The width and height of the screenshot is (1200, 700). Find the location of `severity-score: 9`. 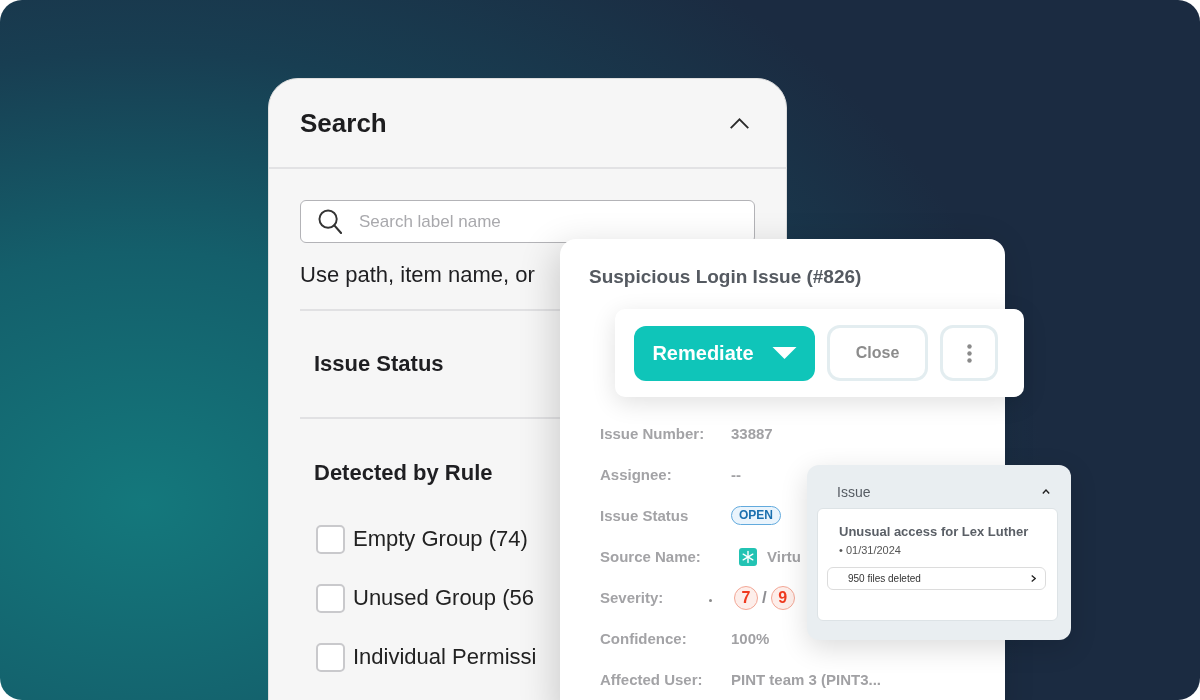

severity-score: 9 is located at coordinates (782, 597).